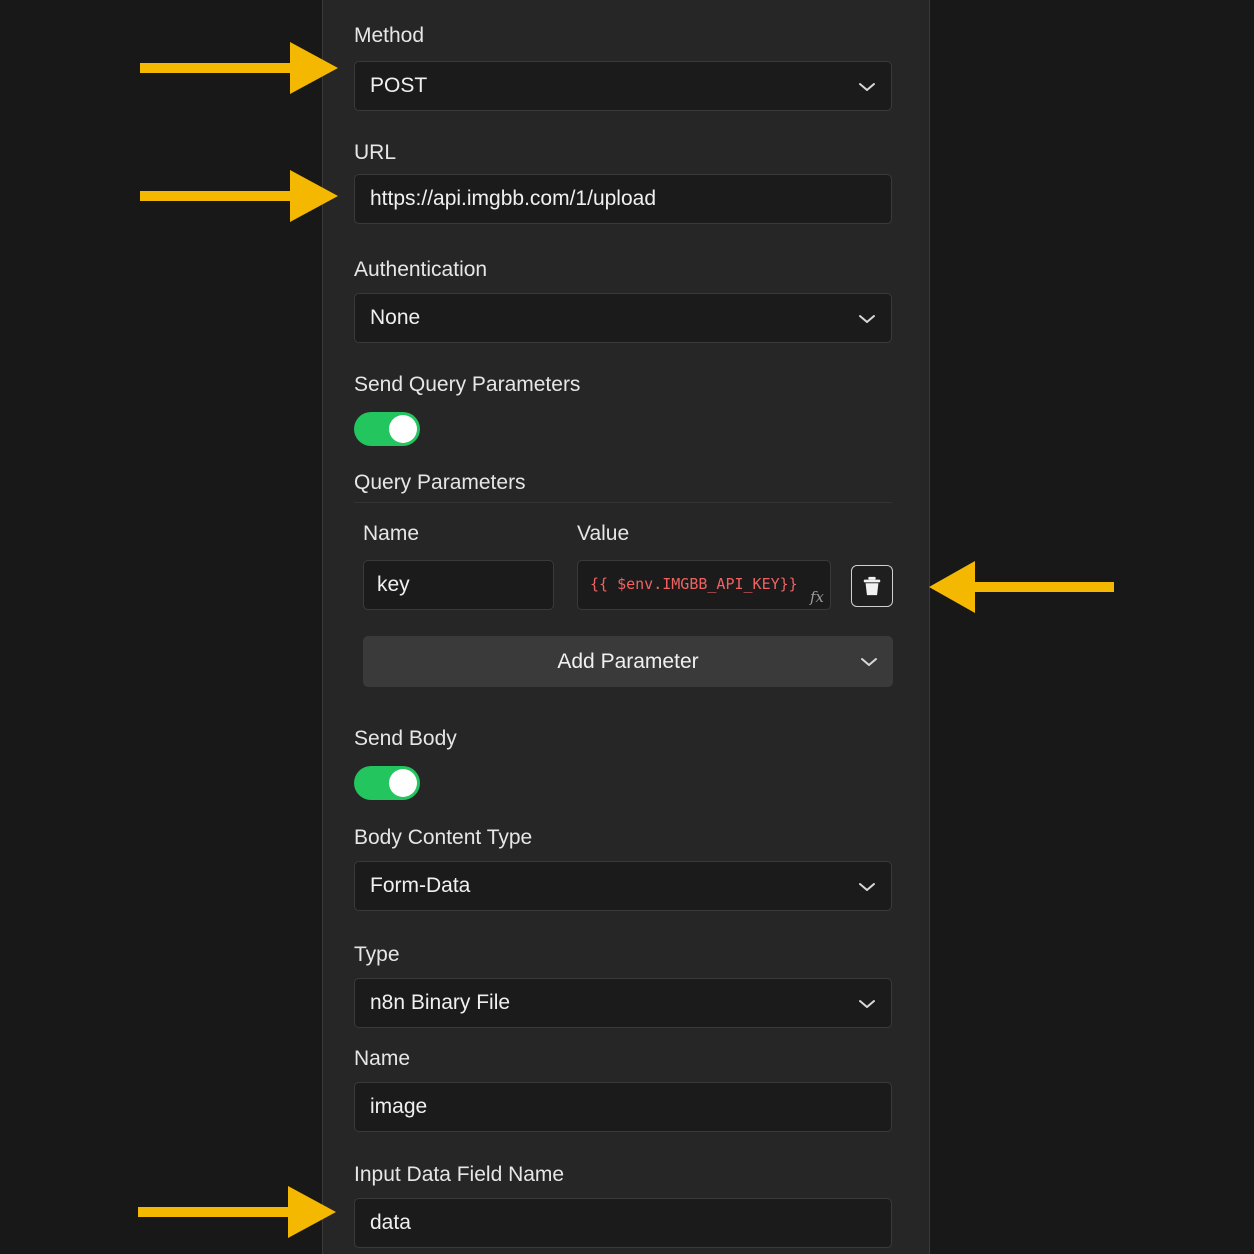  Describe the element at coordinates (391, 533) in the screenshot. I see `param-name-header: Name` at that location.